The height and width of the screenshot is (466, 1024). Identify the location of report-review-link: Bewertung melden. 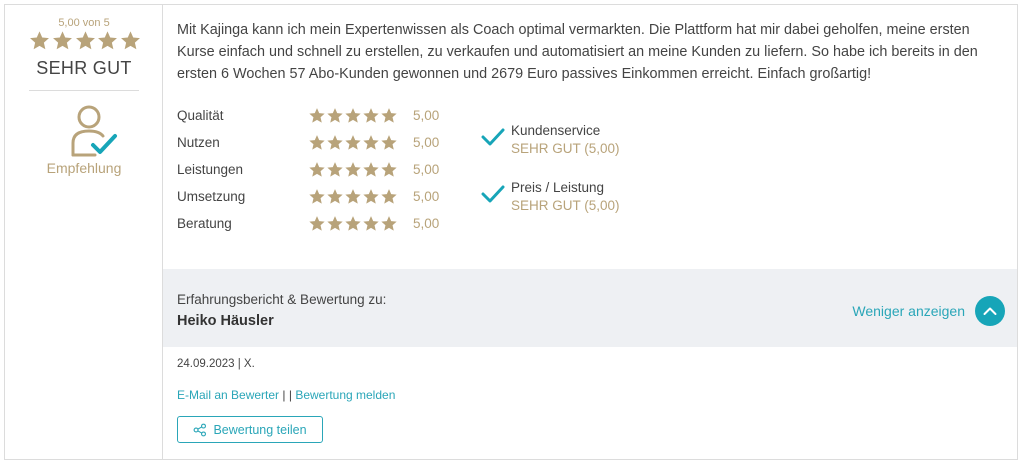
(345, 395).